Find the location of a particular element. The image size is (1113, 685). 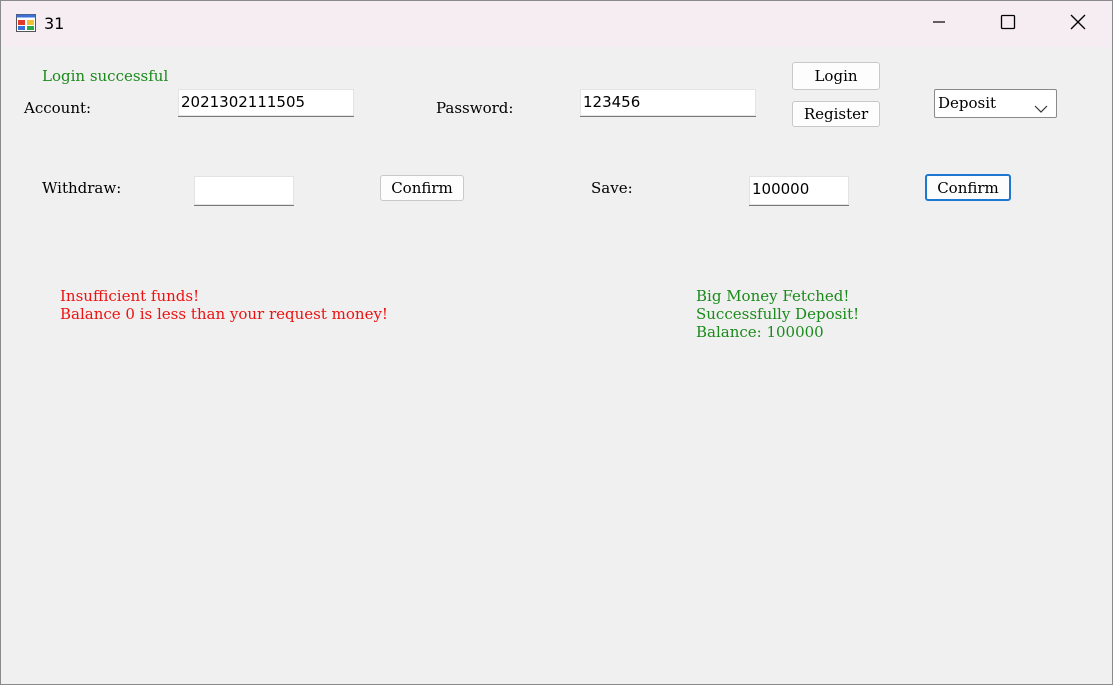

save-confirm-button: Confirm is located at coordinates (968, 187).